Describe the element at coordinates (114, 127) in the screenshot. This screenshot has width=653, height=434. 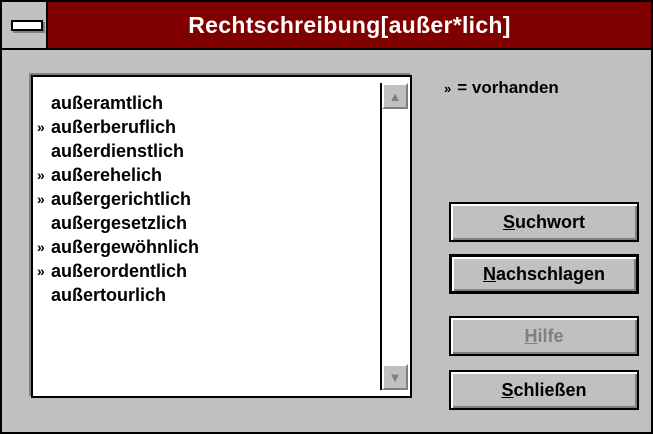
I see `list-item-label: außerberuflich` at that location.